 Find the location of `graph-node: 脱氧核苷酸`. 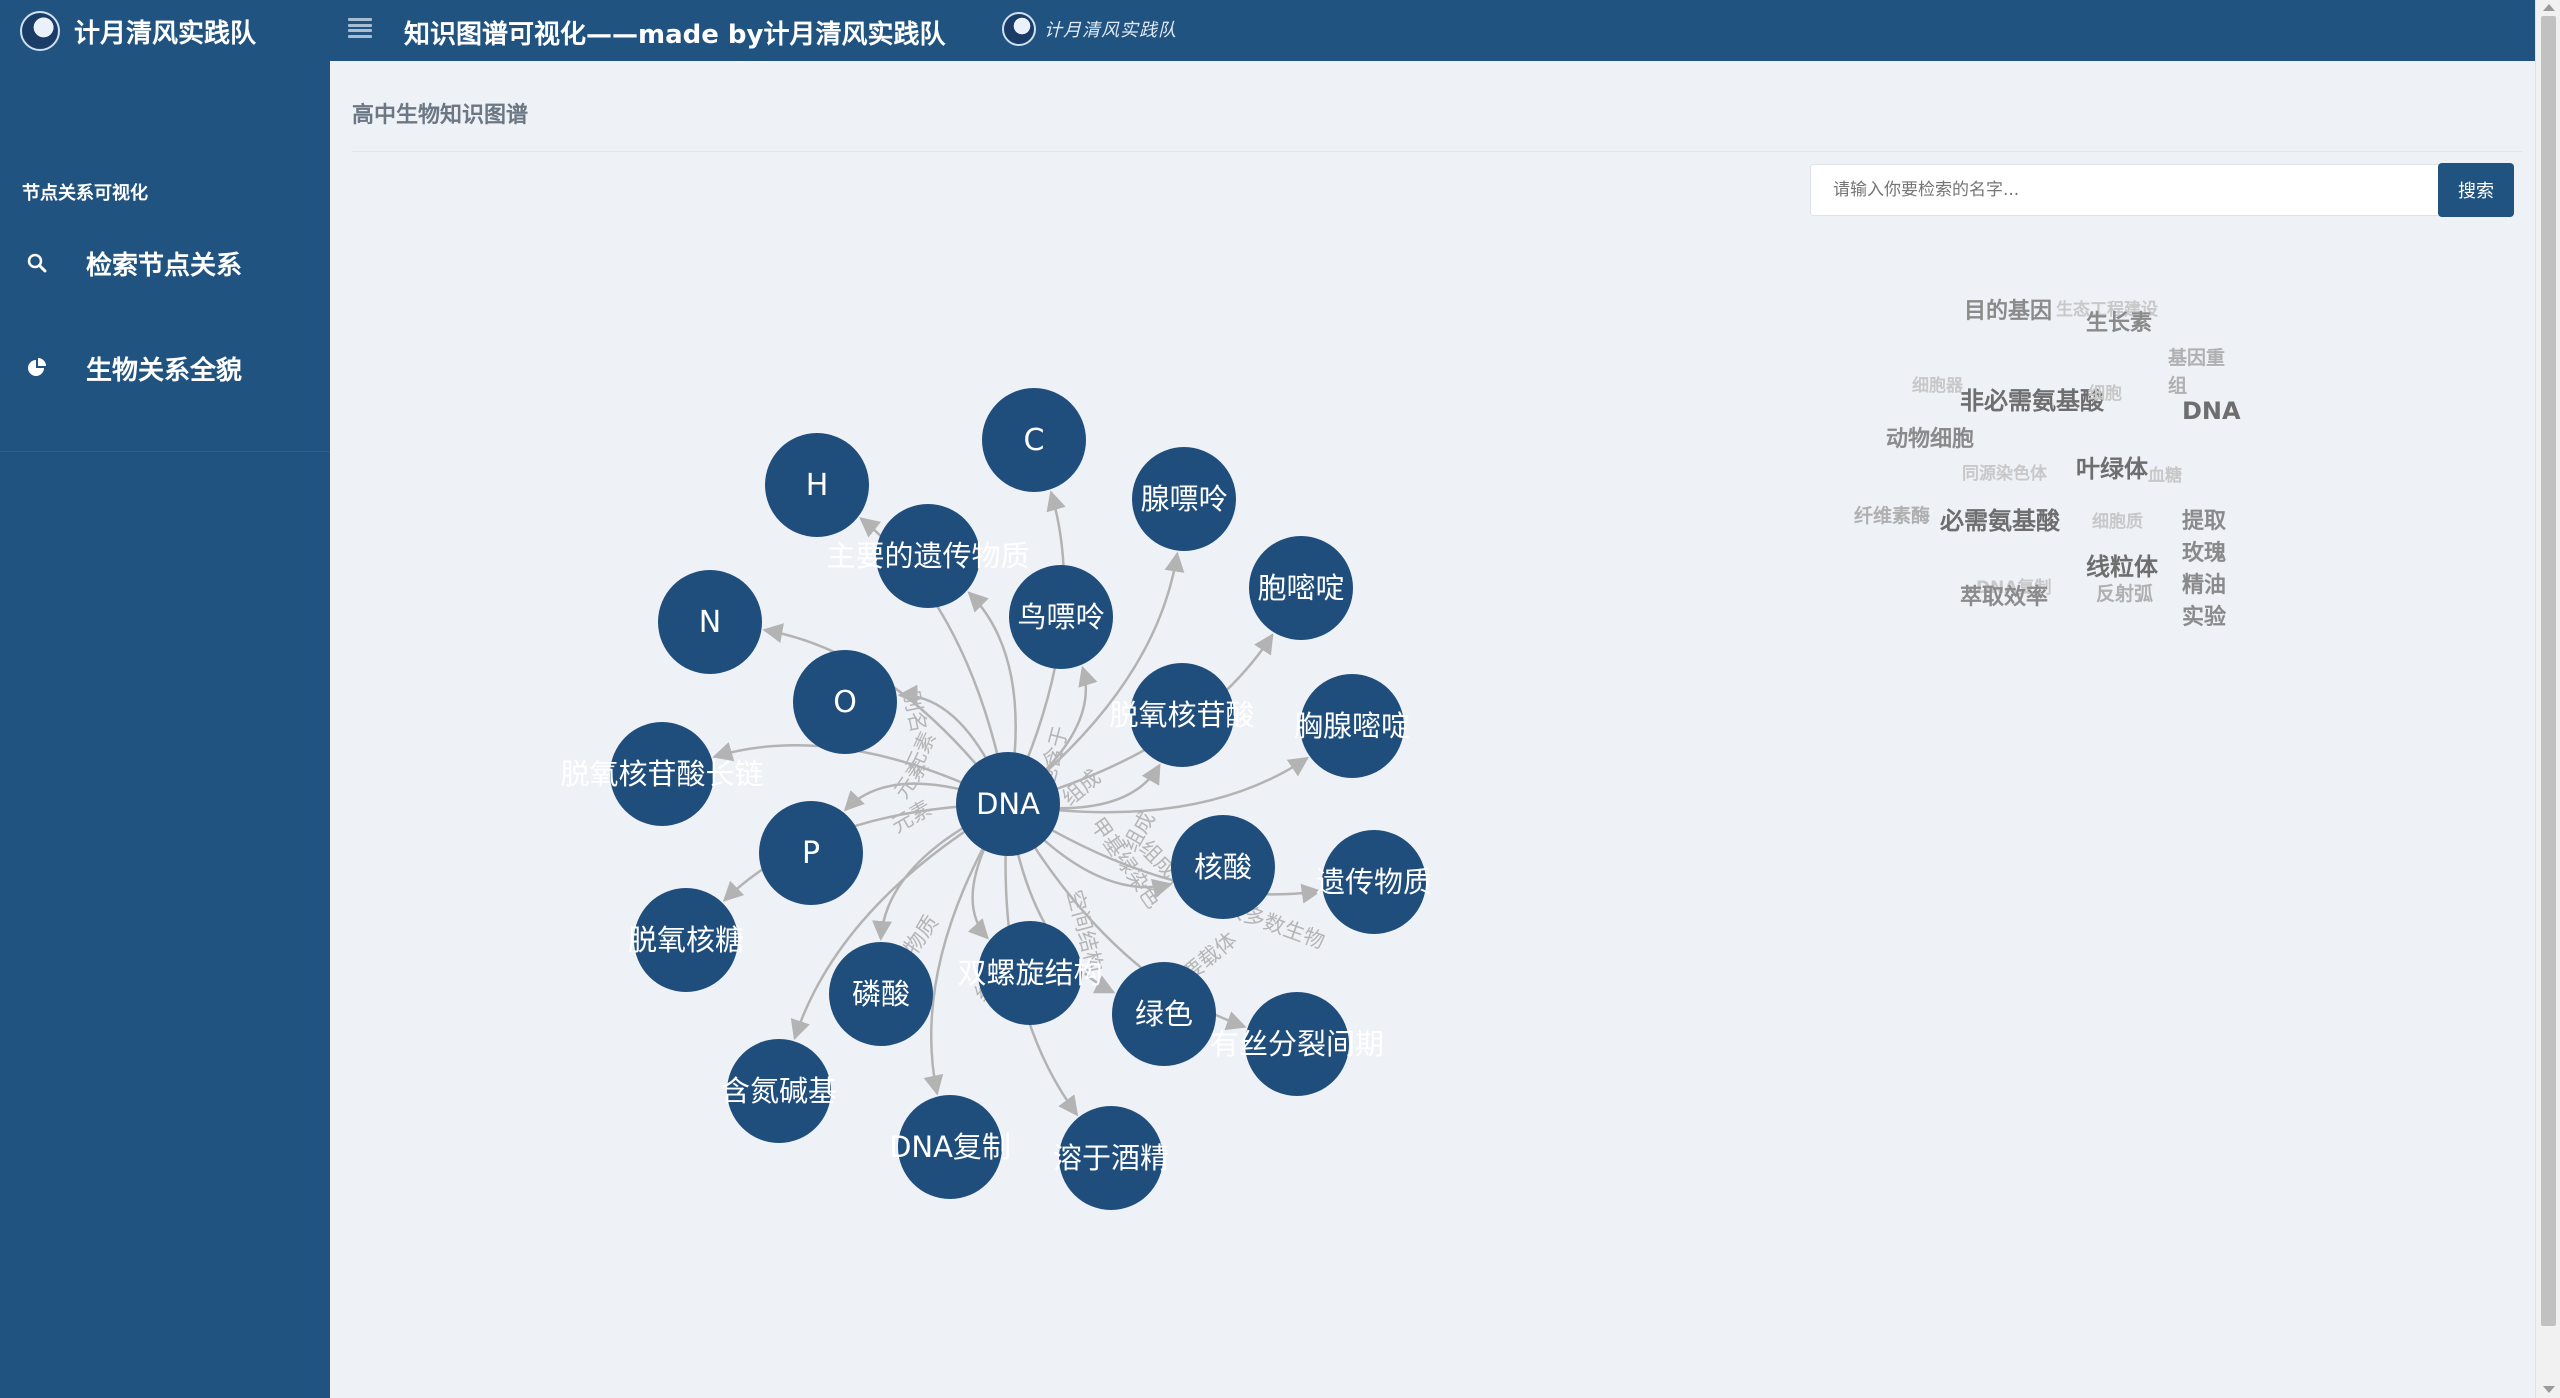

graph-node: 脱氧核苷酸 is located at coordinates (1182, 715).